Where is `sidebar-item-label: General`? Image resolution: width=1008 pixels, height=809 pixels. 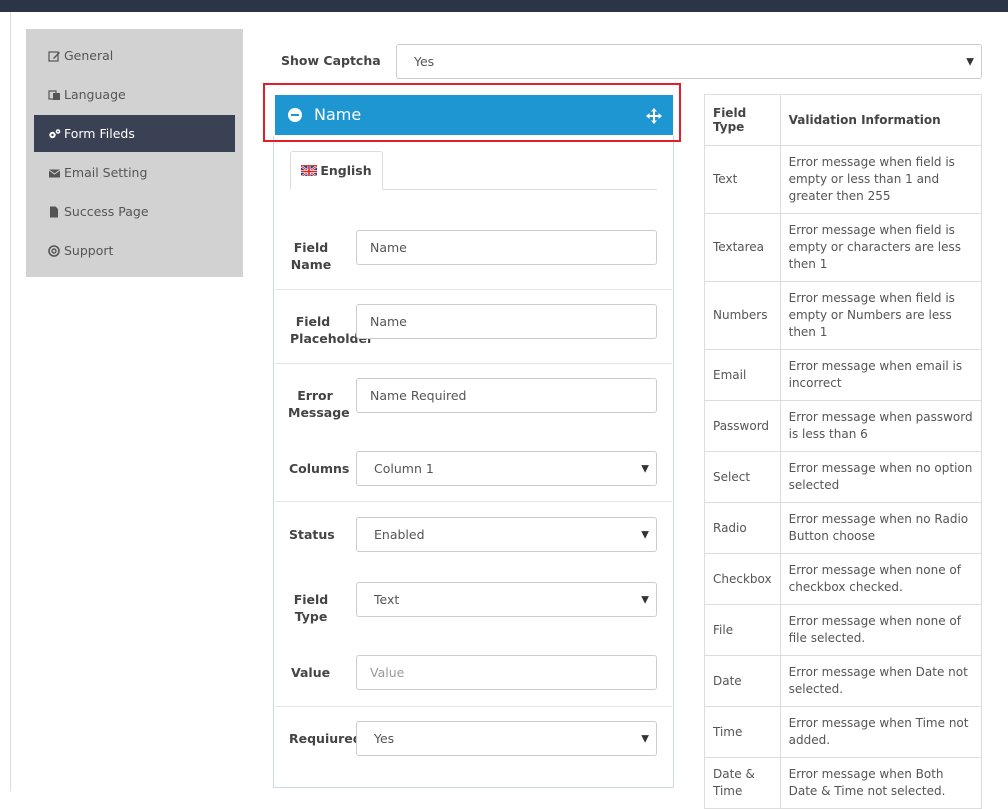 sidebar-item-label: General is located at coordinates (89, 55).